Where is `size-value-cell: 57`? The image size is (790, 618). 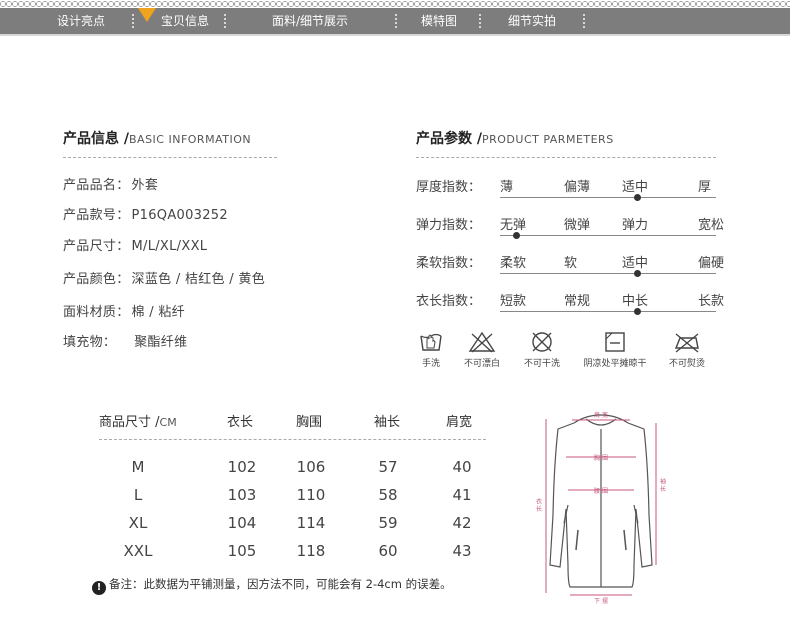
size-value-cell: 57 is located at coordinates (388, 467).